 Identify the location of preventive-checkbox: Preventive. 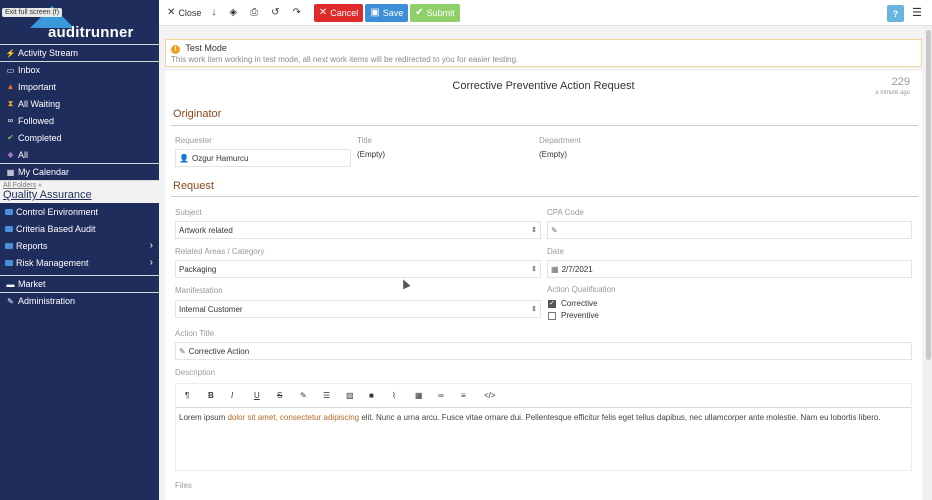
(573, 315).